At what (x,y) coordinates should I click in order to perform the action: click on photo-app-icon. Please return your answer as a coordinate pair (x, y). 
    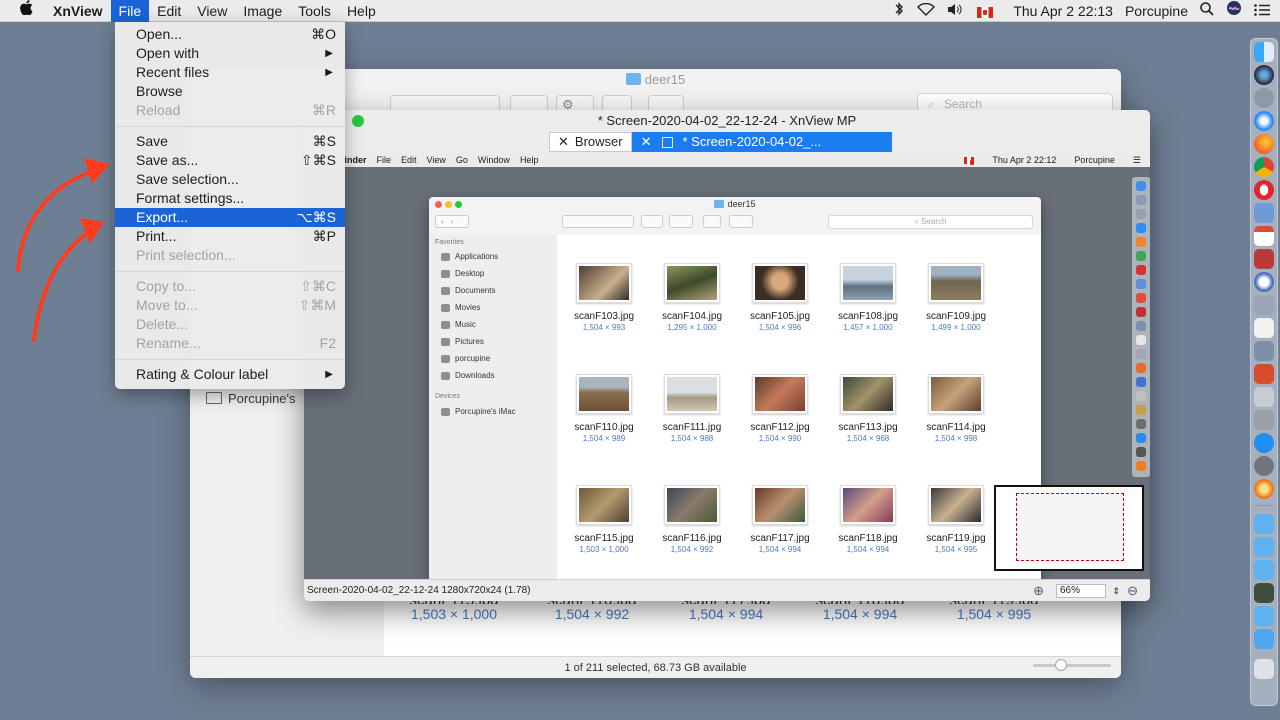
    Looking at the image, I should click on (1264, 374).